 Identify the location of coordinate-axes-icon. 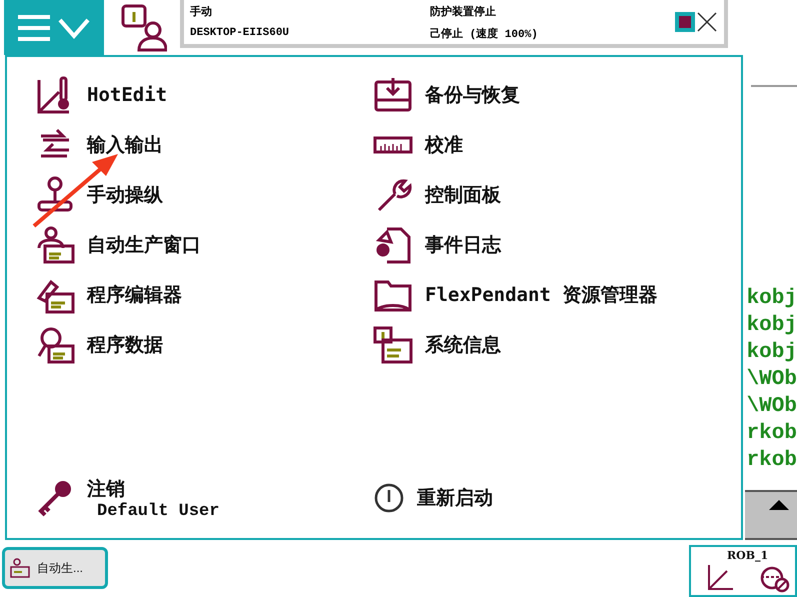
(720, 578).